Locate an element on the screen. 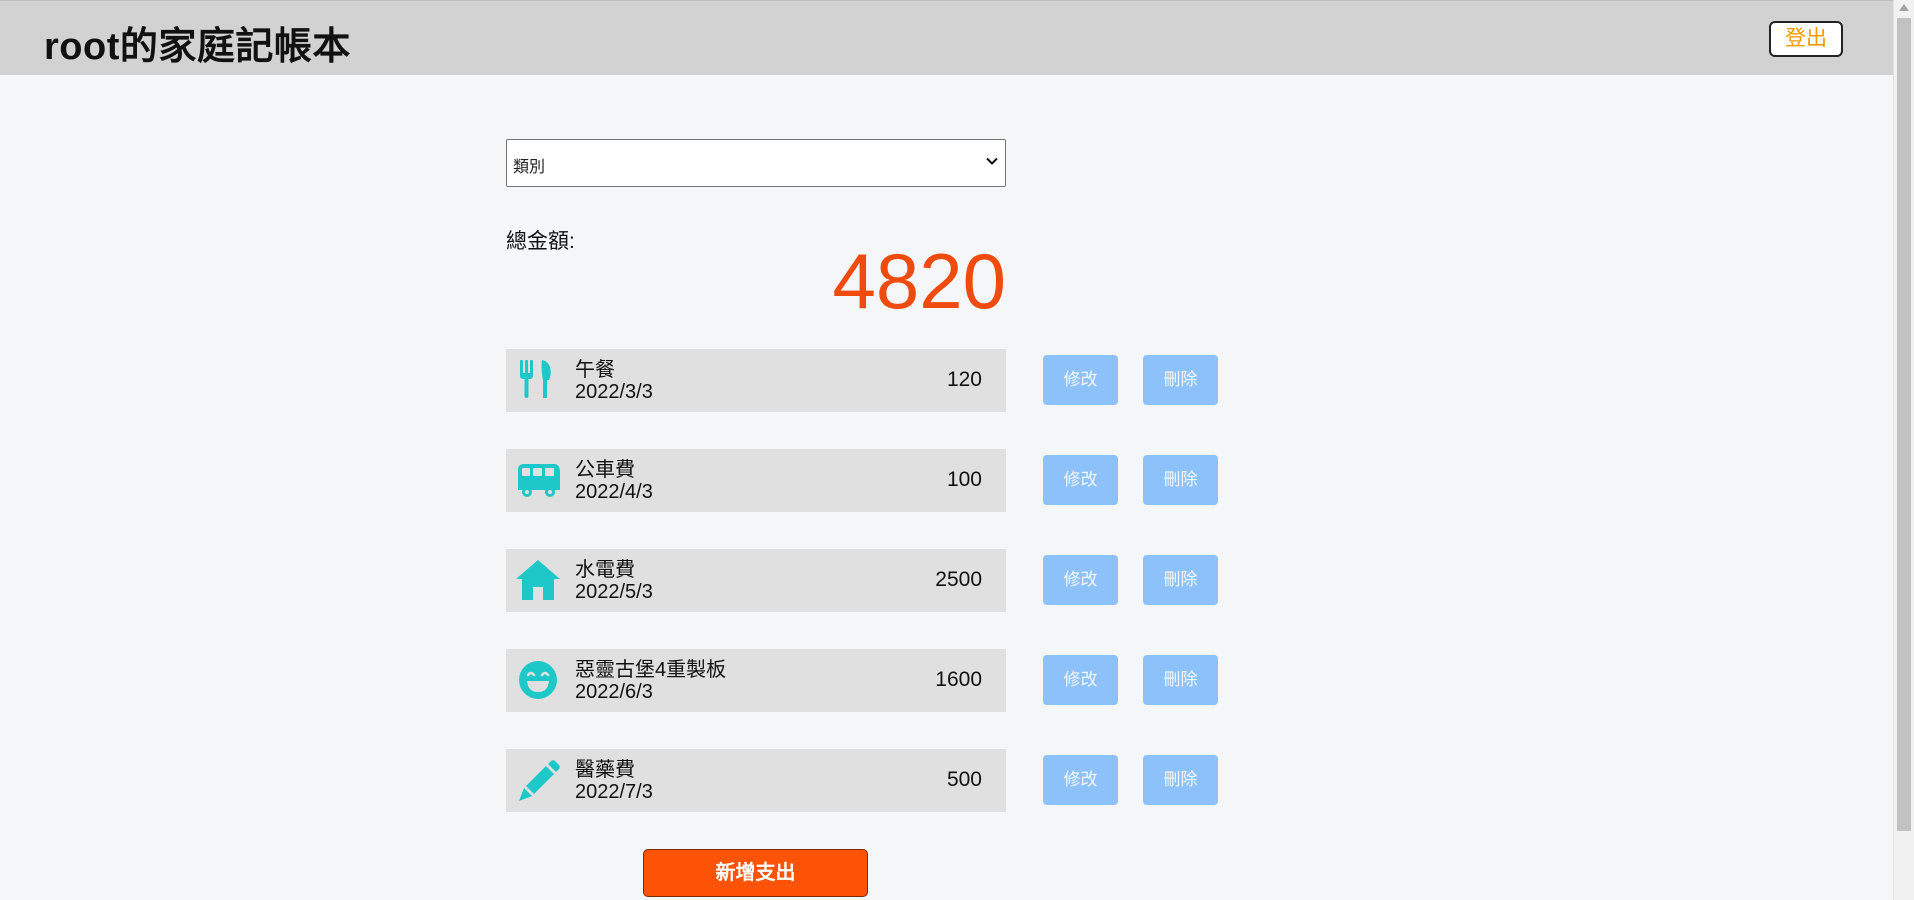 The width and height of the screenshot is (1914, 900). expense-row: 惡靈古堡4重製板 2022/6/3 1600 is located at coordinates (756, 680).